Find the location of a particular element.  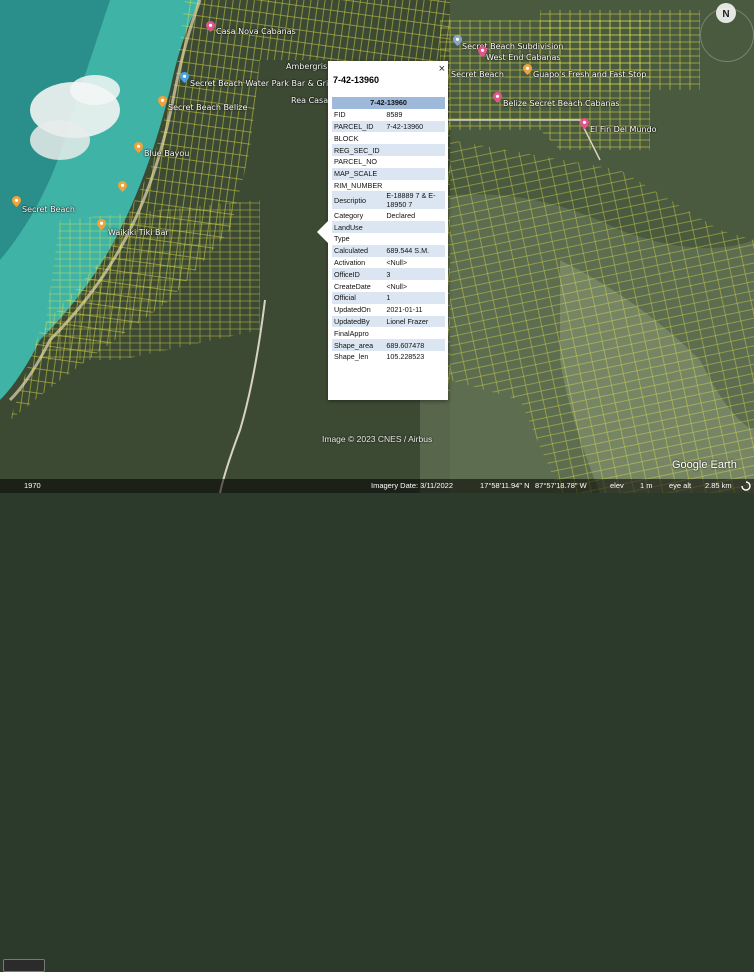

place-label: Blue Bayou is located at coordinates (166, 153).